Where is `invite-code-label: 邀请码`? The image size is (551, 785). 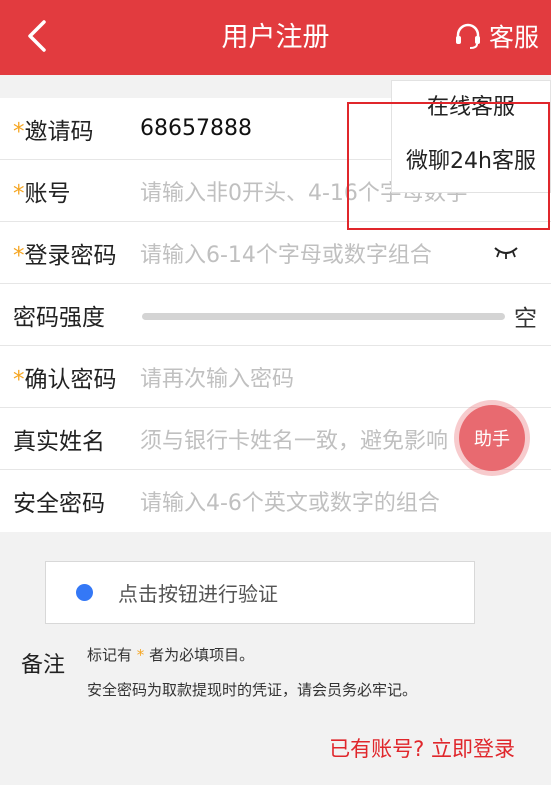
invite-code-label: 邀请码 is located at coordinates (59, 131).